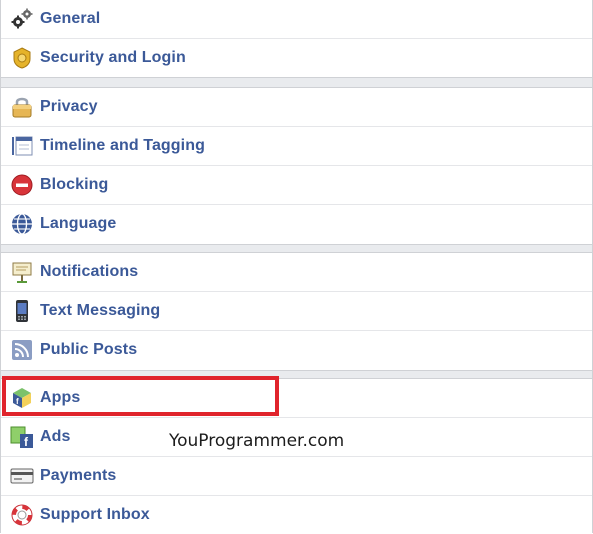  What do you see at coordinates (78, 223) in the screenshot?
I see `menu-item-label: Language` at bounding box center [78, 223].